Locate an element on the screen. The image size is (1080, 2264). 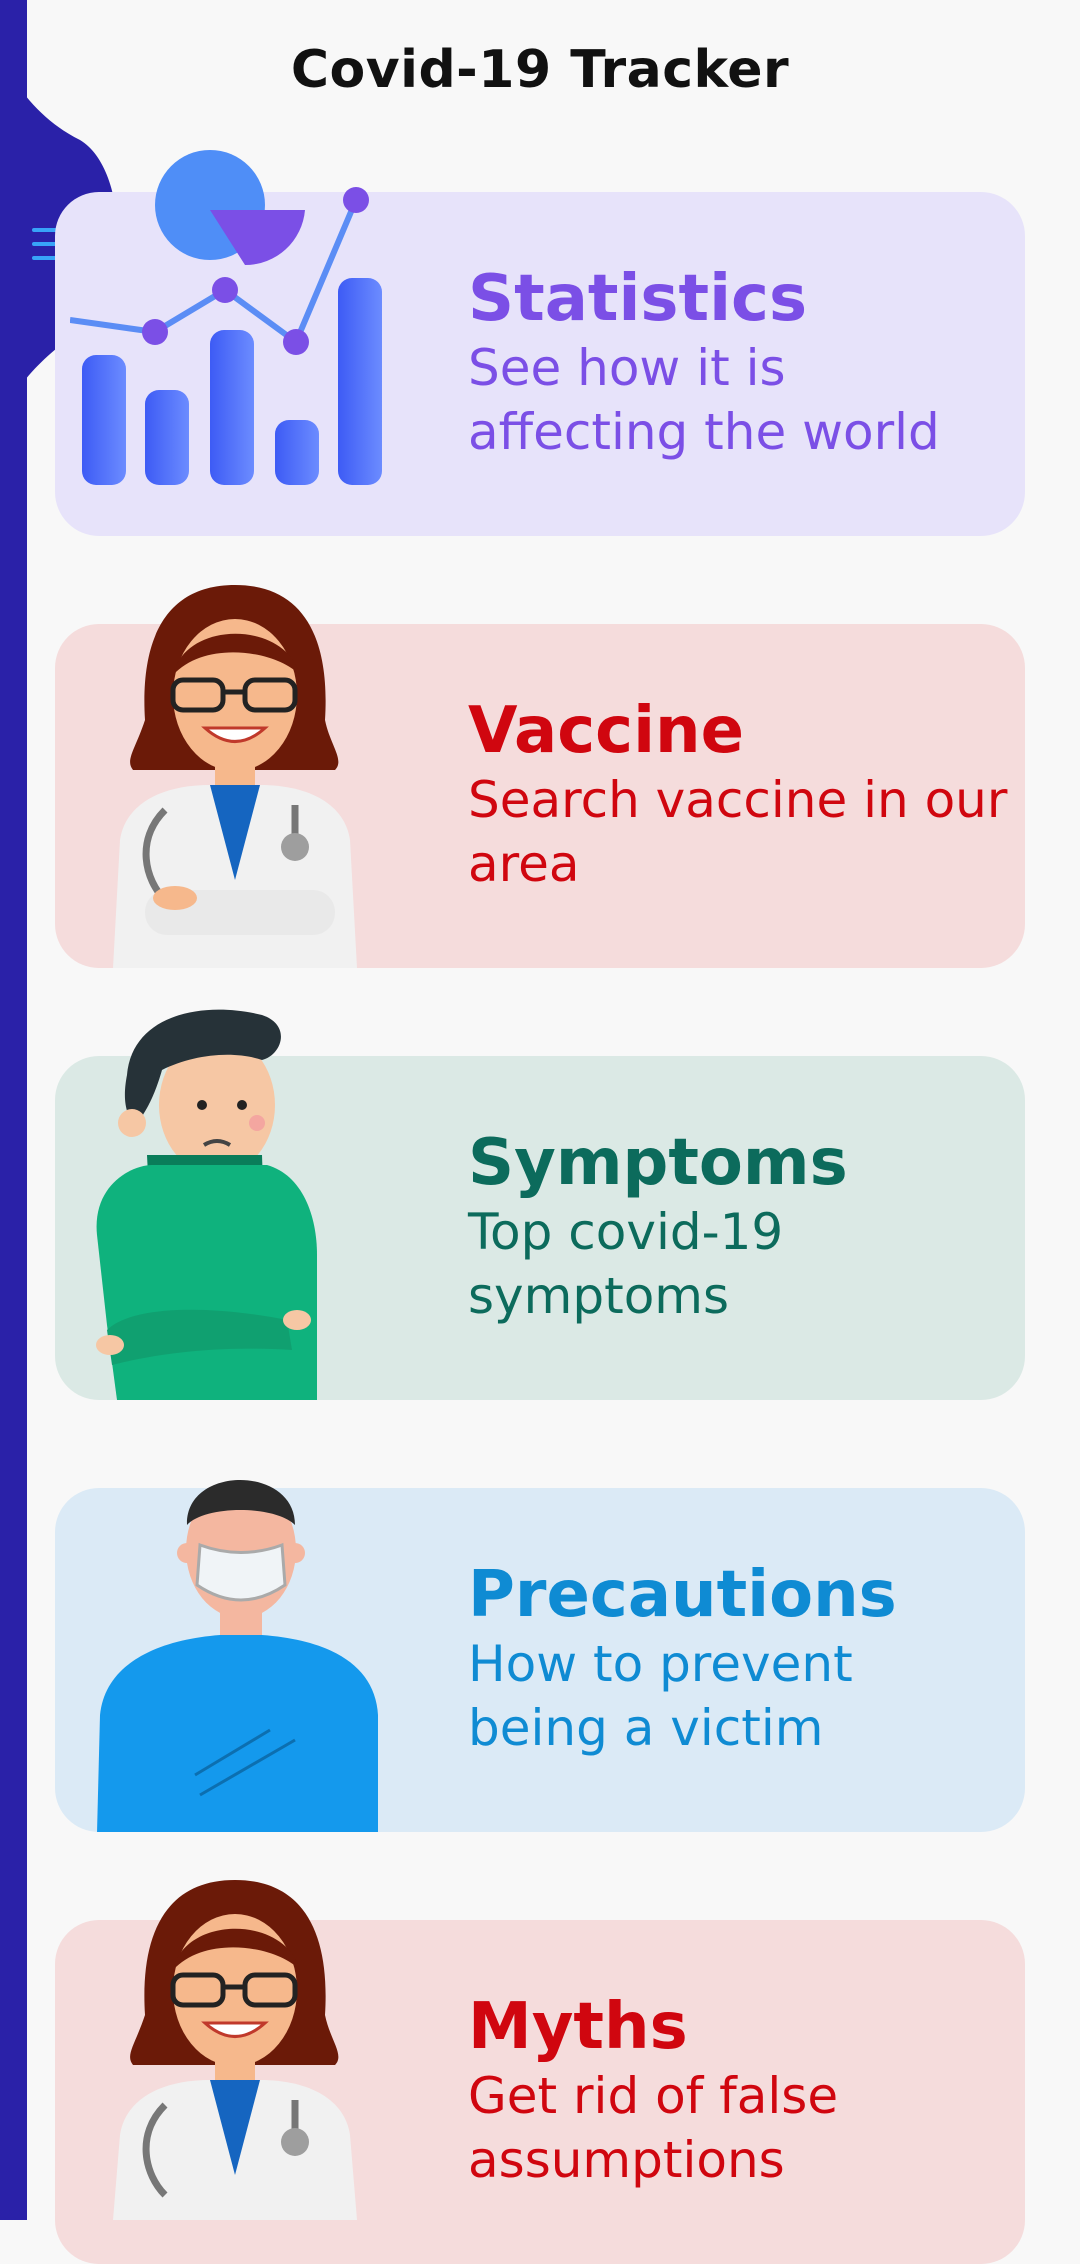
sick-person-illustration is located at coordinates (206, 1204).